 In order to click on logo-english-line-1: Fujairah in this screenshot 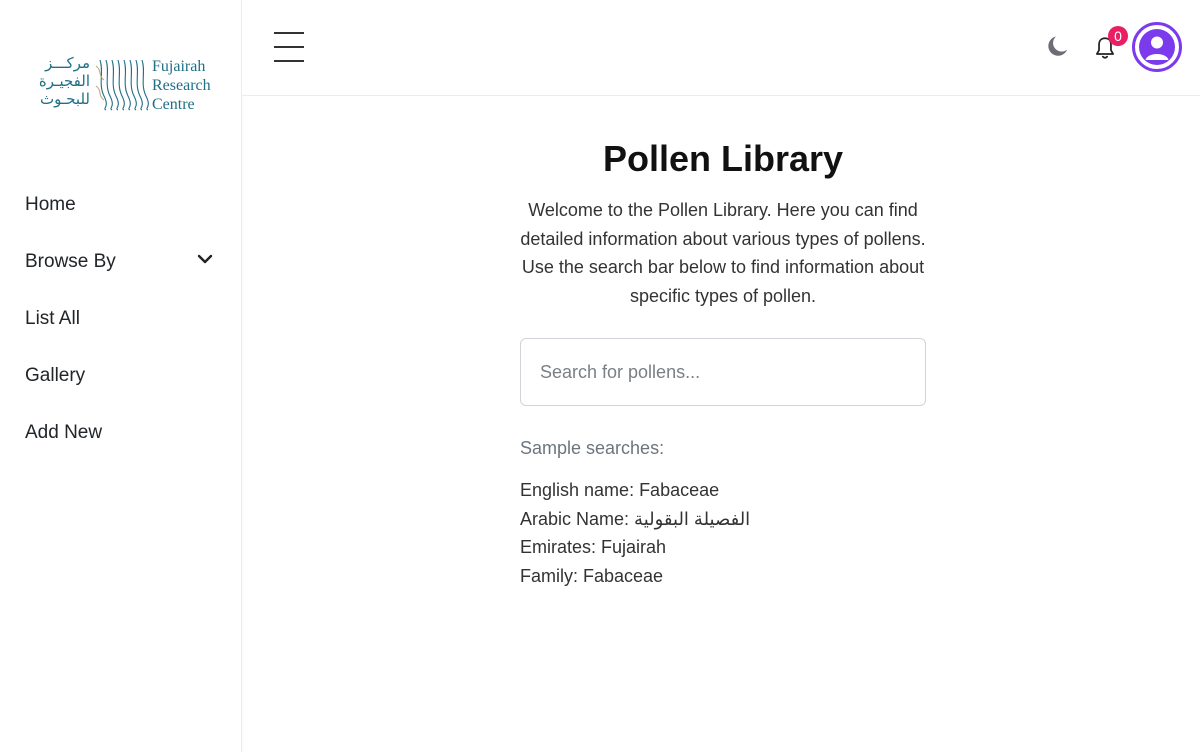, I will do `click(179, 66)`.